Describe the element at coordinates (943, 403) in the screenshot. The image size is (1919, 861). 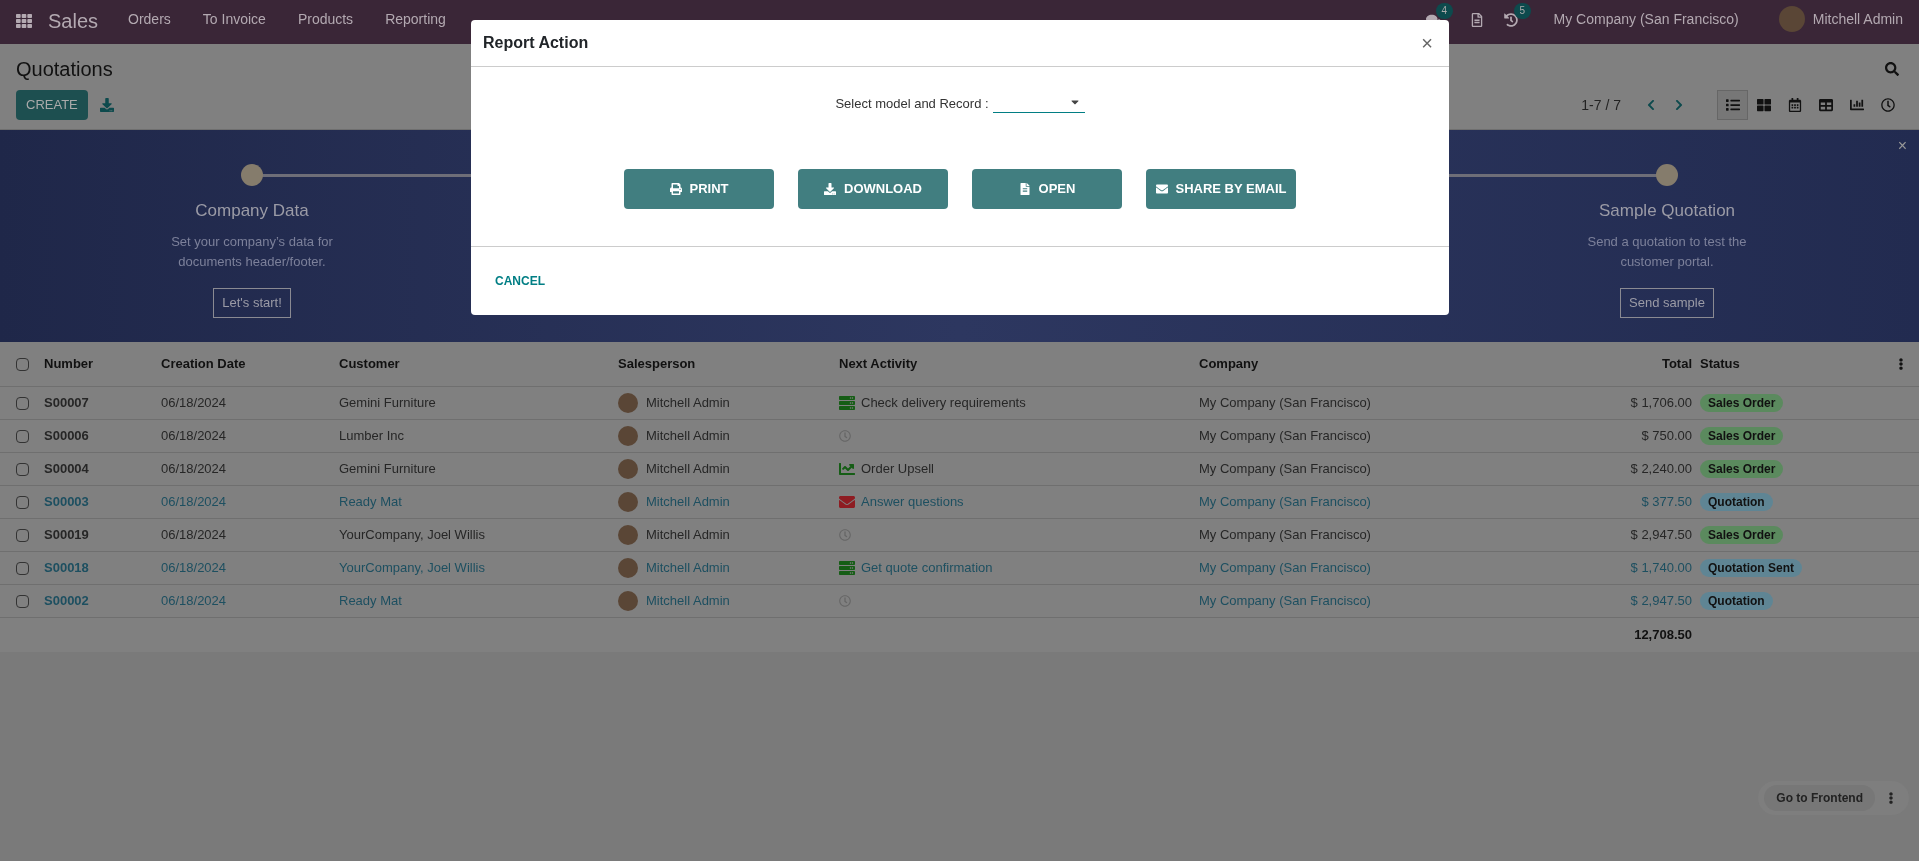
I see `activity-label: Check delivery requirements` at that location.